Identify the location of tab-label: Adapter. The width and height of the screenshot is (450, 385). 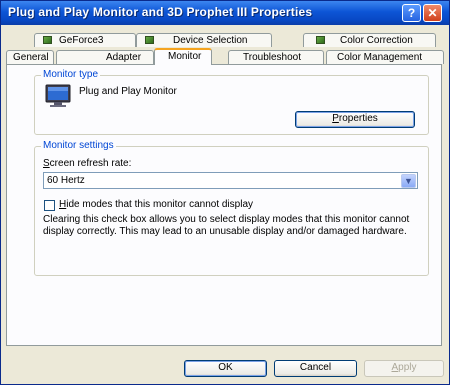
(124, 57).